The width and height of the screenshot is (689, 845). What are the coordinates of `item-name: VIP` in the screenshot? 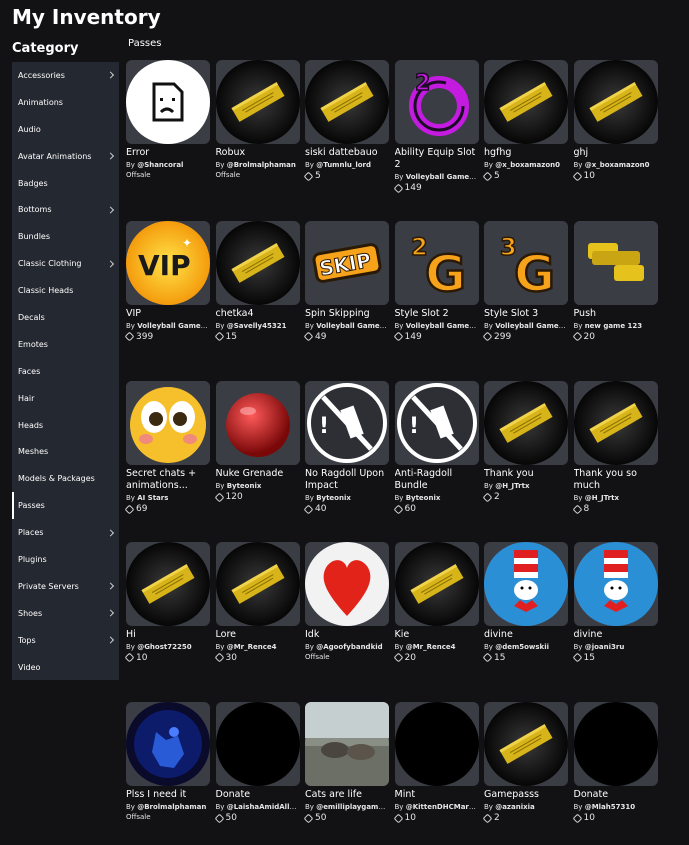 It's located at (168, 314).